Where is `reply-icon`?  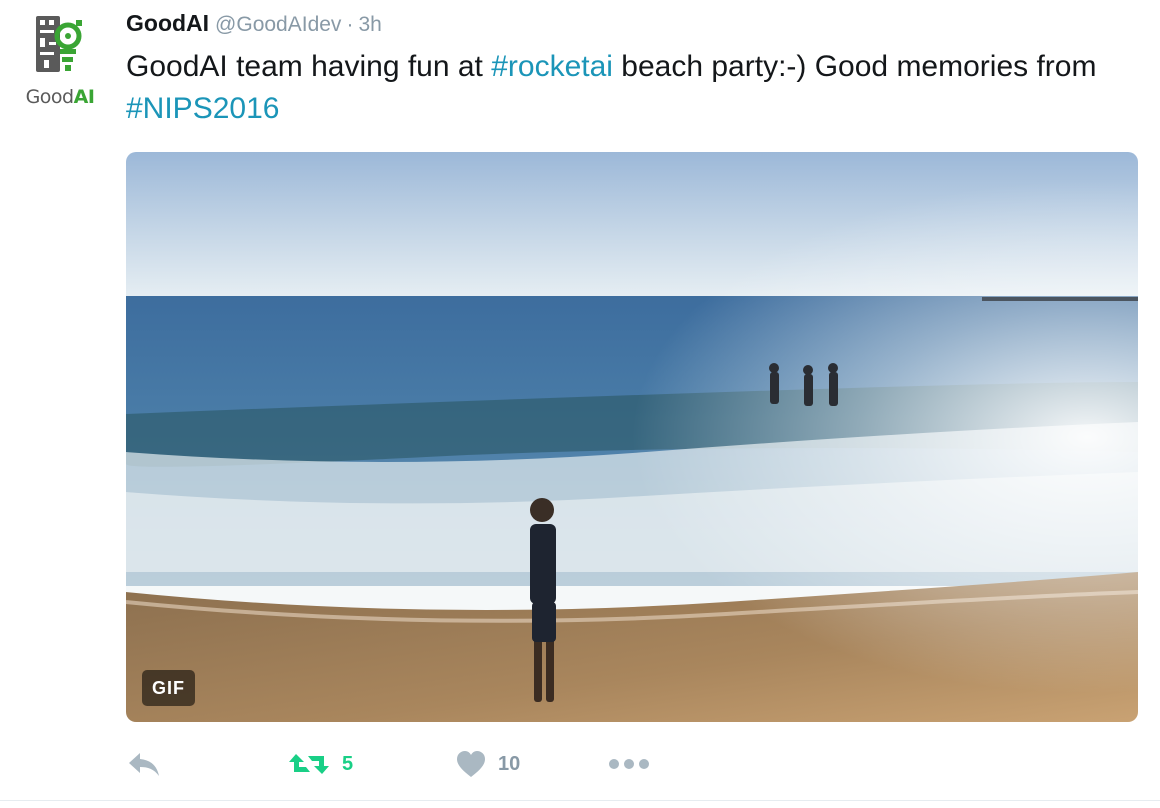 reply-icon is located at coordinates (144, 764).